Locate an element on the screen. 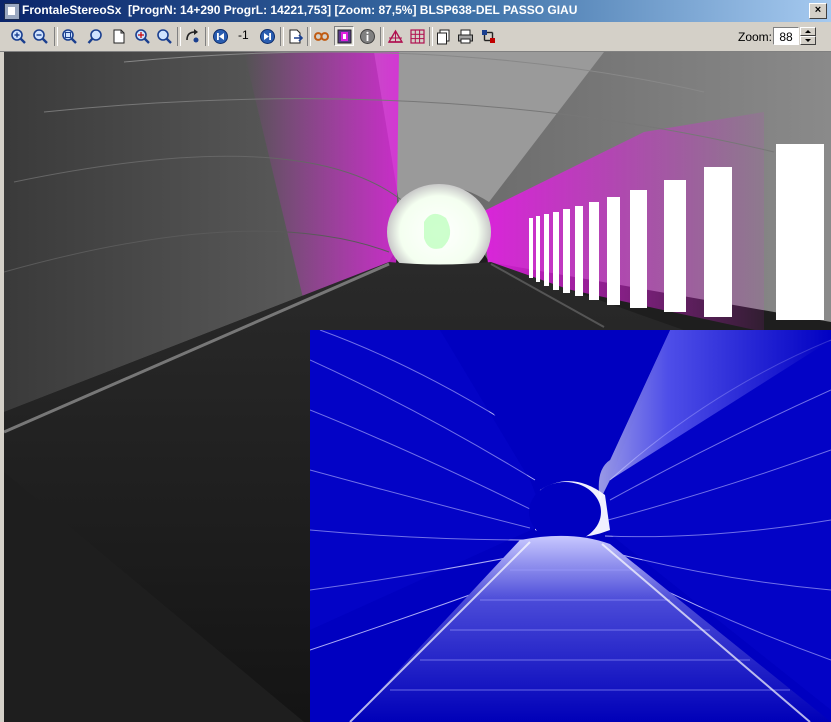 The height and width of the screenshot is (722, 831). zoom-in-icon is located at coordinates (18, 36).